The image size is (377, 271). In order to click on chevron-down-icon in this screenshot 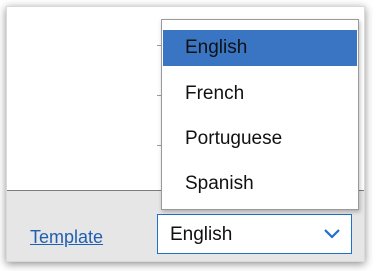, I will do `click(332, 234)`.